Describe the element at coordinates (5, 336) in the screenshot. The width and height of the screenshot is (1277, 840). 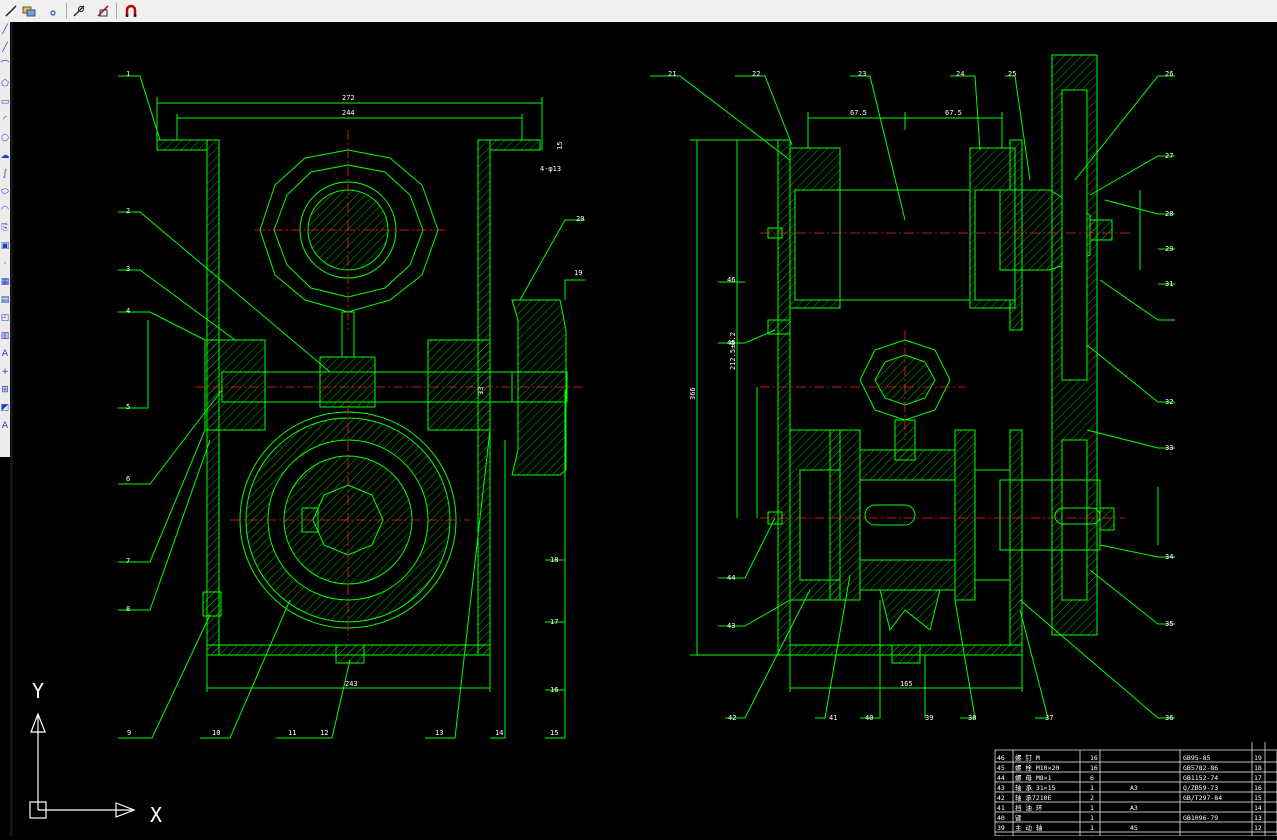
I see `table-icon: ▥` at that location.